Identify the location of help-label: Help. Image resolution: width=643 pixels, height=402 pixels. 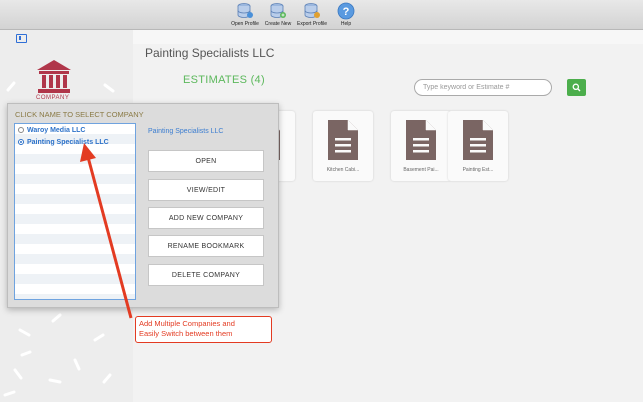
(346, 24).